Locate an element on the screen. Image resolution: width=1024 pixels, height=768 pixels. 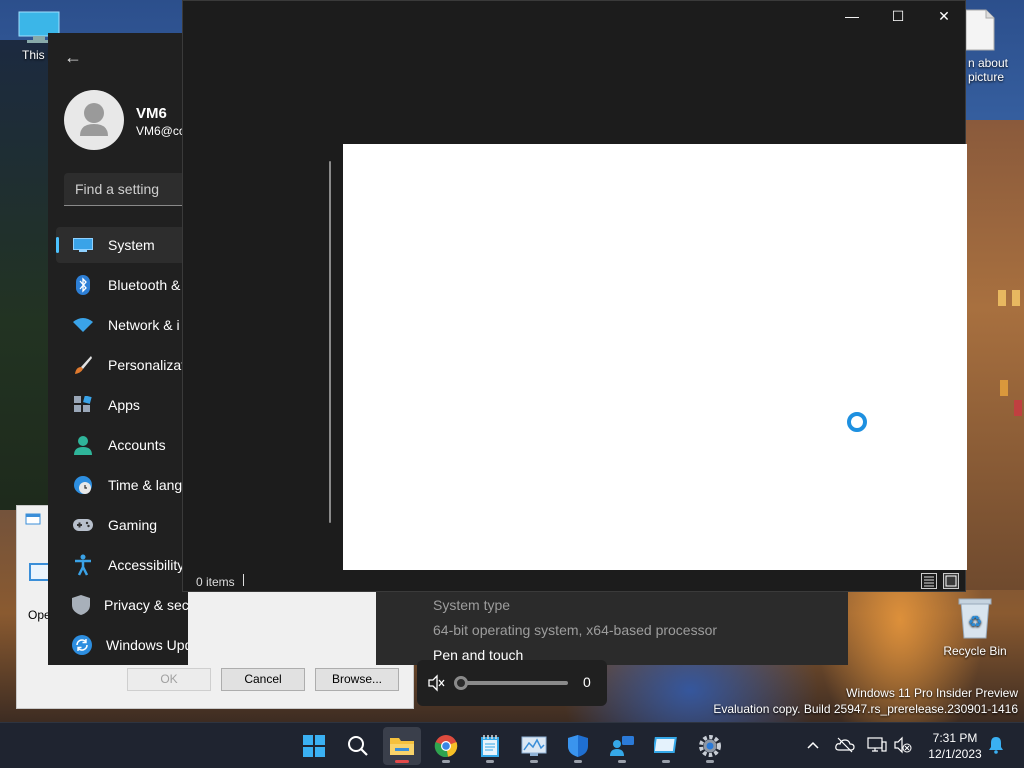
desktop-icon-label: Recycle Bin is located at coordinates (975, 651).